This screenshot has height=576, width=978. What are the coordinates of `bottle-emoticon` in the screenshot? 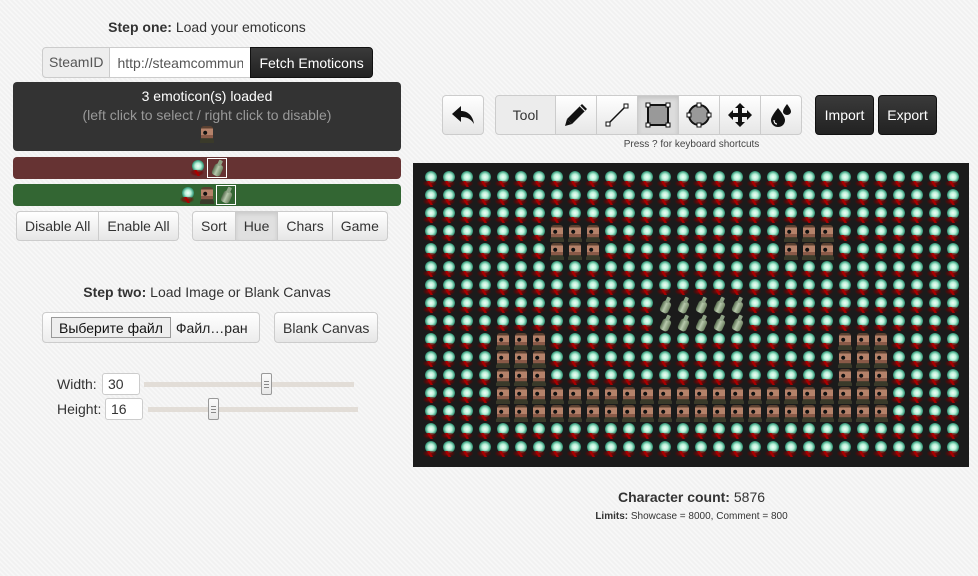 It's located at (226, 195).